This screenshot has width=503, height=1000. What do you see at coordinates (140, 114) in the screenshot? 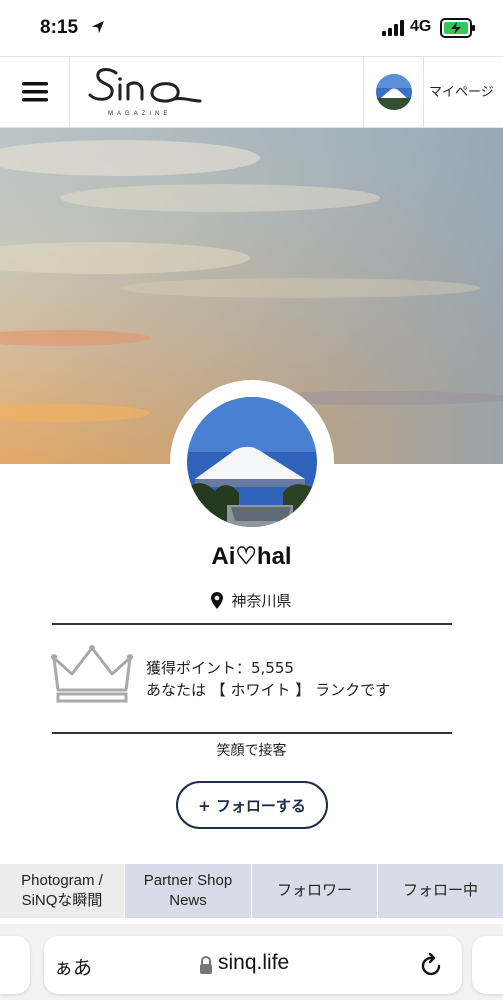
I see `logo-subtext: MAGAZINE` at bounding box center [140, 114].